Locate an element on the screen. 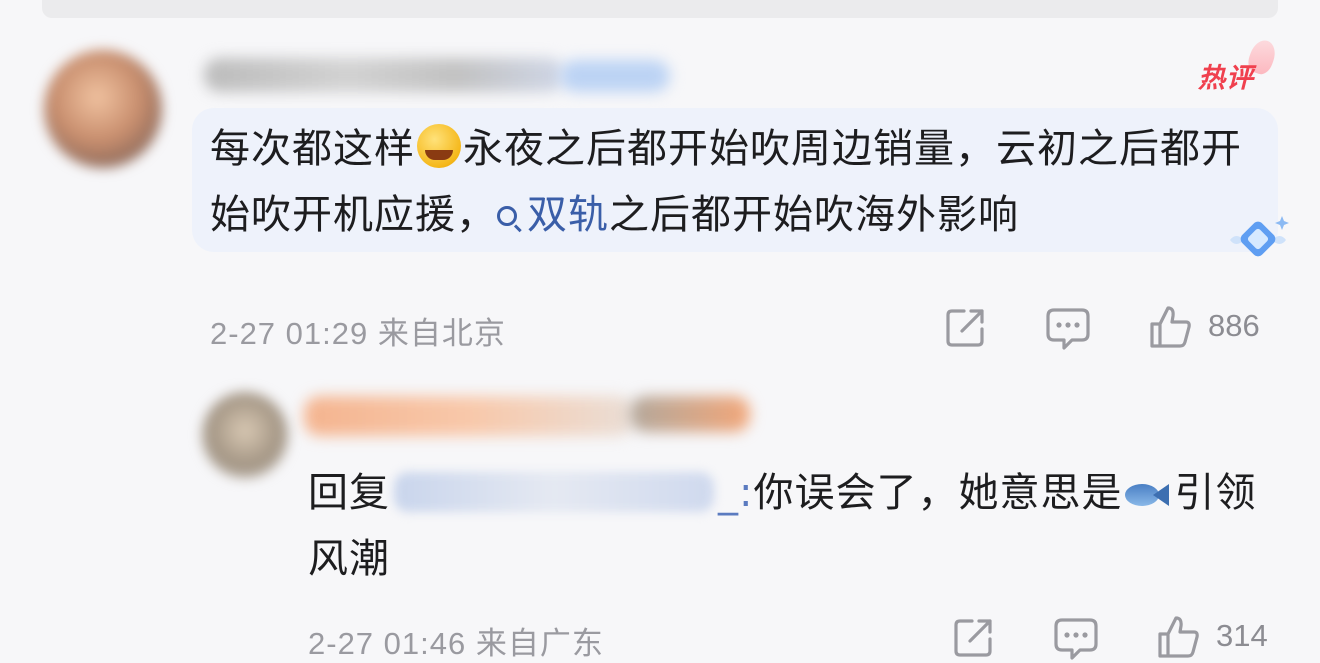 The width and height of the screenshot is (1320, 663). fish-emoji-icon is located at coordinates (1148, 495).